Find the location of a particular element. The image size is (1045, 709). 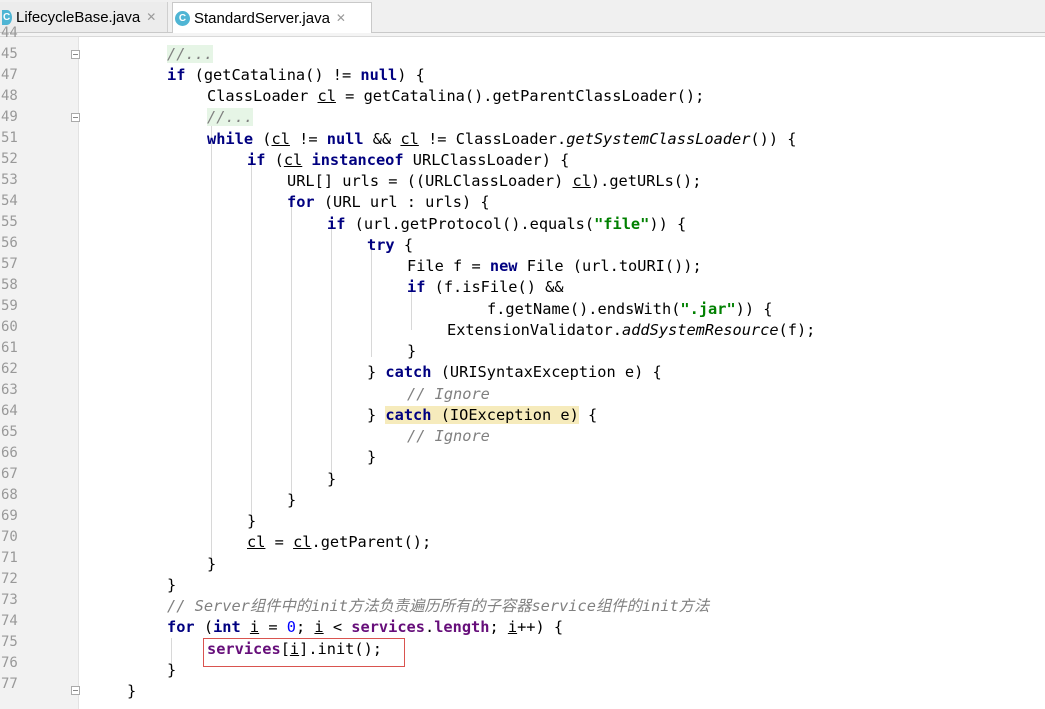

line-number: 59 is located at coordinates (9, 306).